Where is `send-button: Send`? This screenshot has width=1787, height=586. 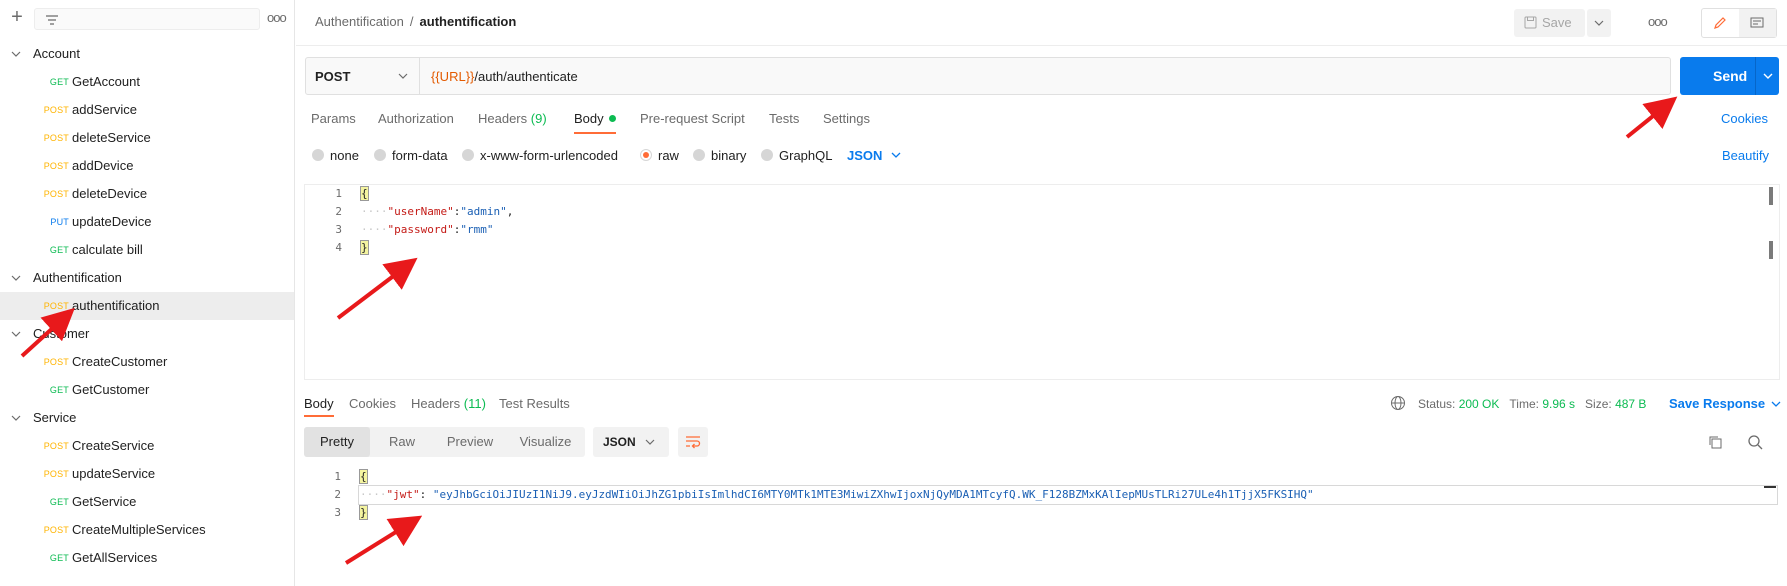
send-button: Send is located at coordinates (1729, 76).